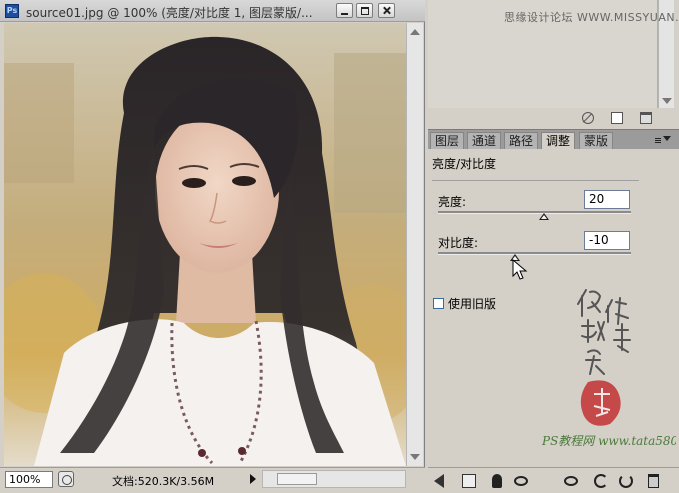 The image size is (679, 493). What do you see at coordinates (591, 17) in the screenshot?
I see `watermark-site-top: 思缘设计论坛 WWW.MISSYUAN.COM` at bounding box center [591, 17].